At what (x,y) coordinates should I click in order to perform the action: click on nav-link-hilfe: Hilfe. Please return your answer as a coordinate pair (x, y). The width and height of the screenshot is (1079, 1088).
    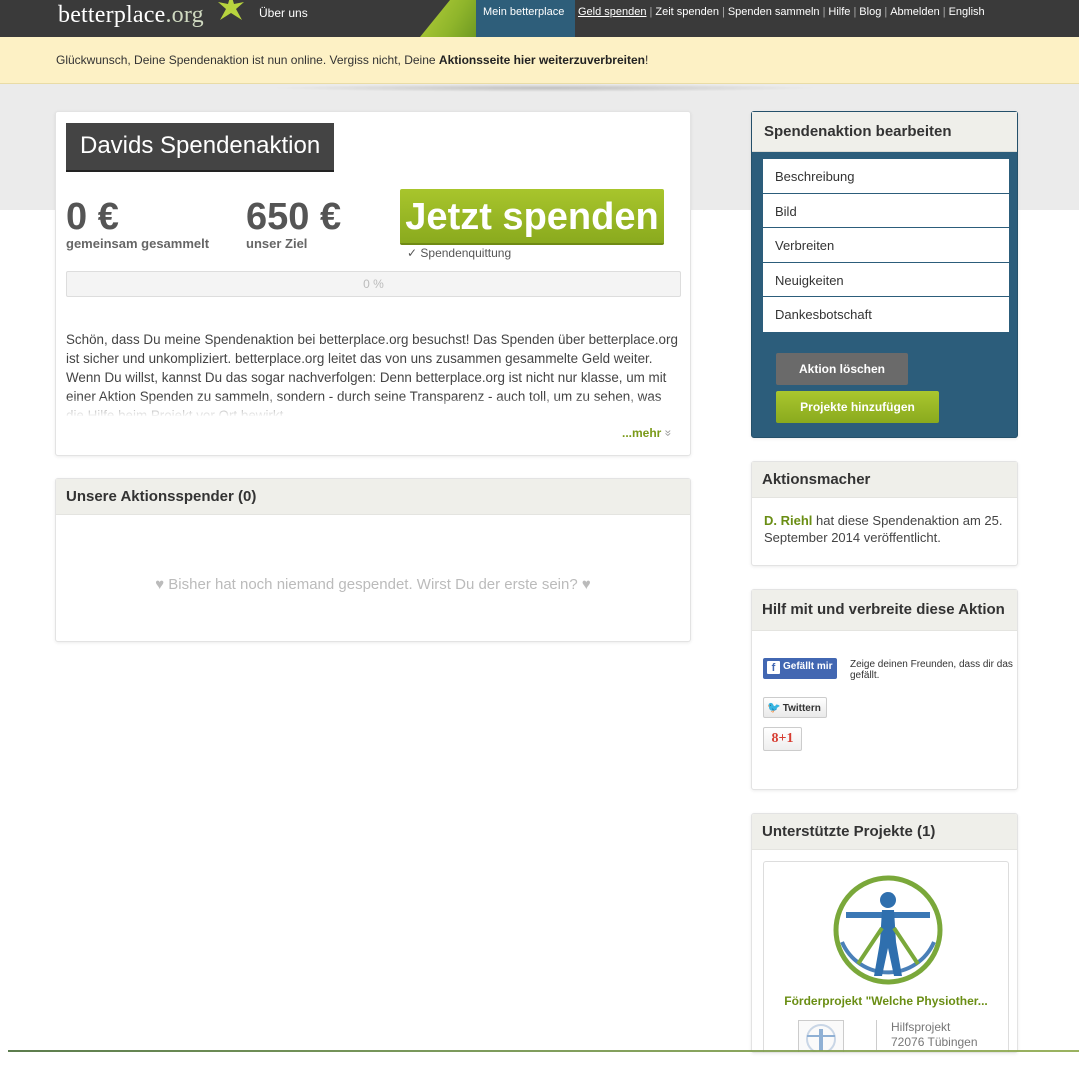
    Looking at the image, I should click on (839, 12).